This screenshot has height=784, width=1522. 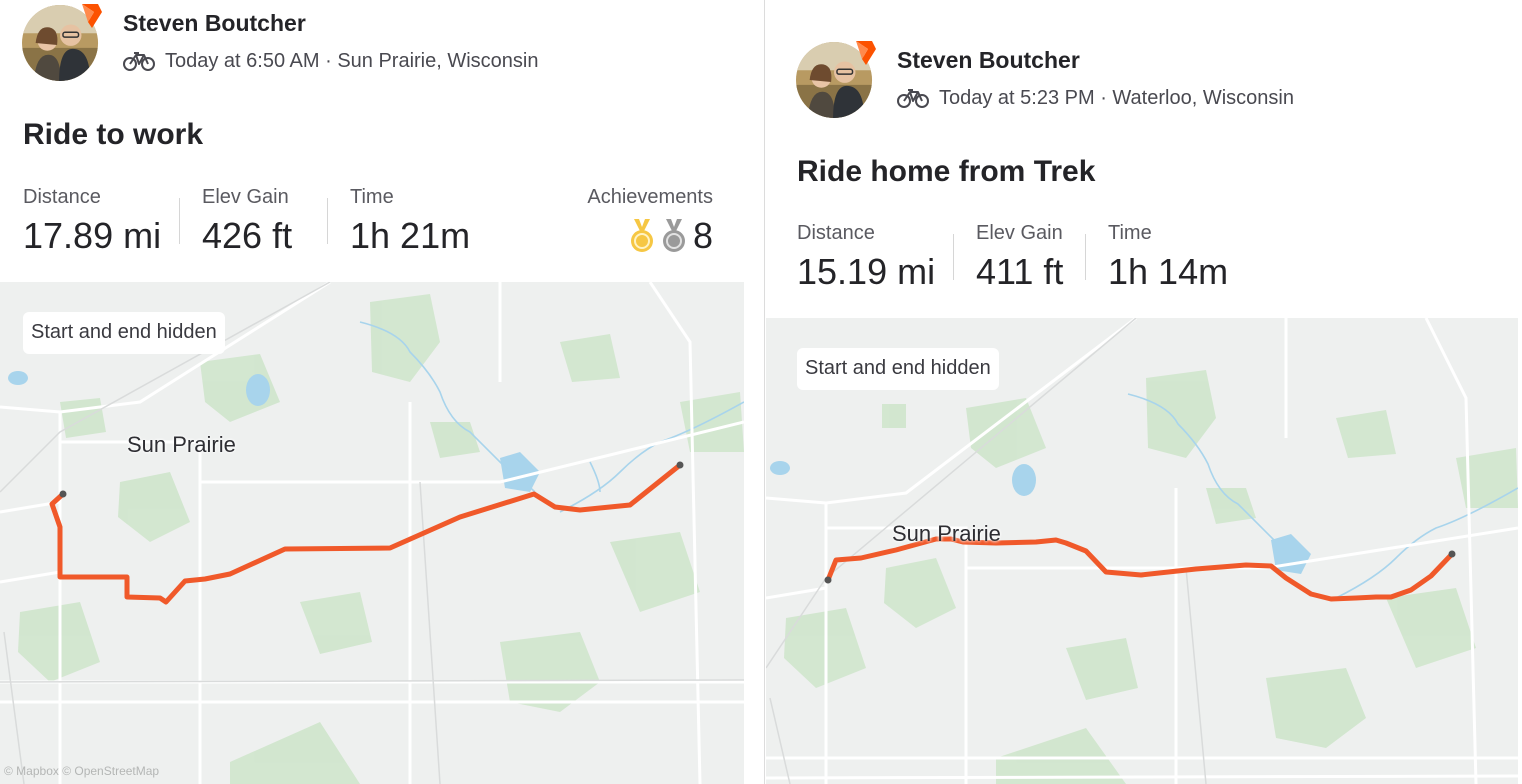 I want to click on stat-time: Time 1h 14m, so click(x=1168, y=257).